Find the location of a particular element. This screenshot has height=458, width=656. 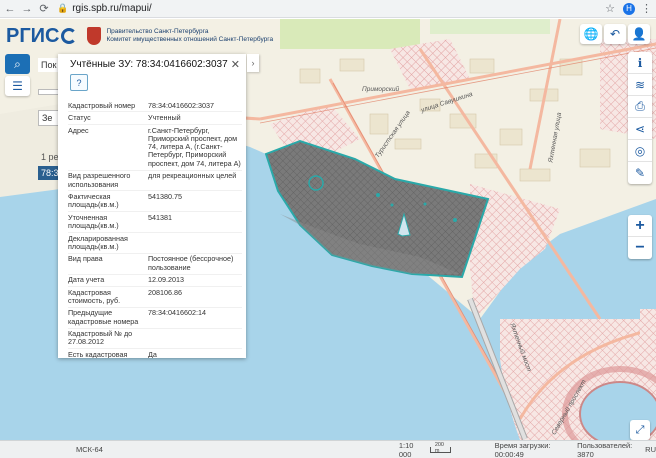

gps-icon: ◎ is located at coordinates (640, 151).